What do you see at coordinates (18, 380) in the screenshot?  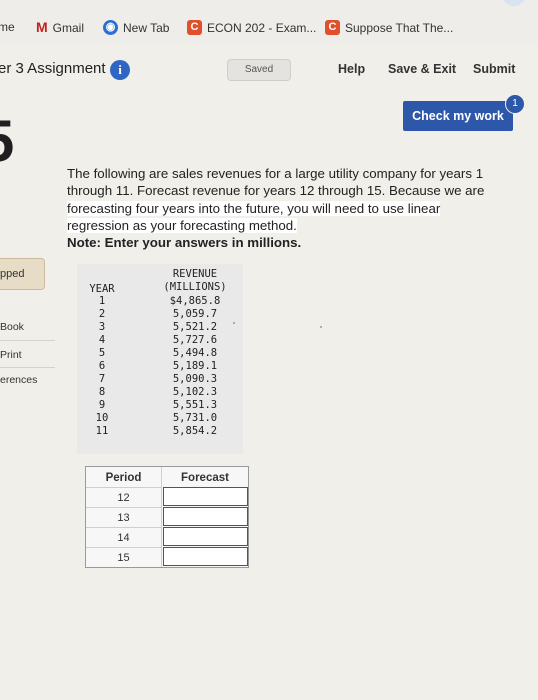 I see `references-link: erences` at bounding box center [18, 380].